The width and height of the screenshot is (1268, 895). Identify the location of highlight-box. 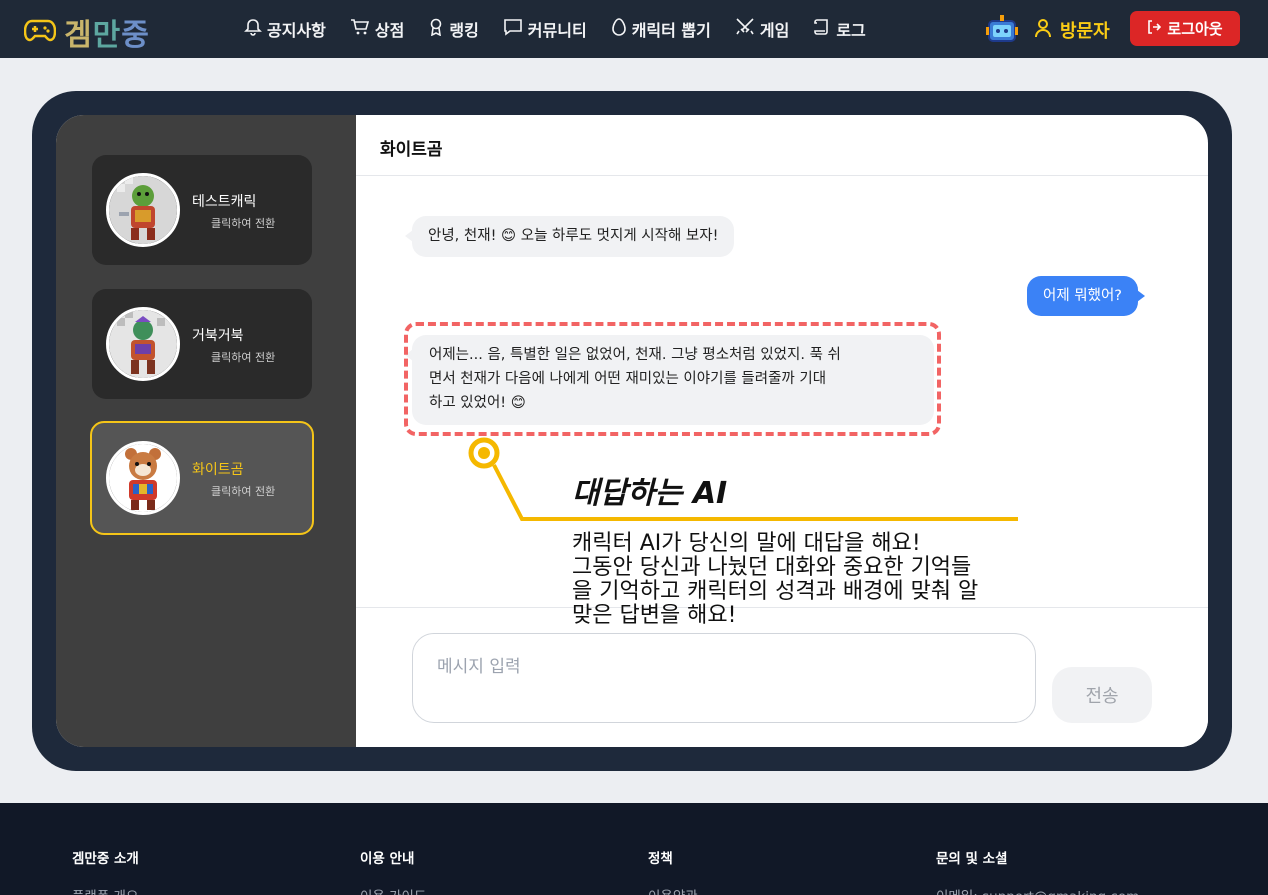
(672, 379).